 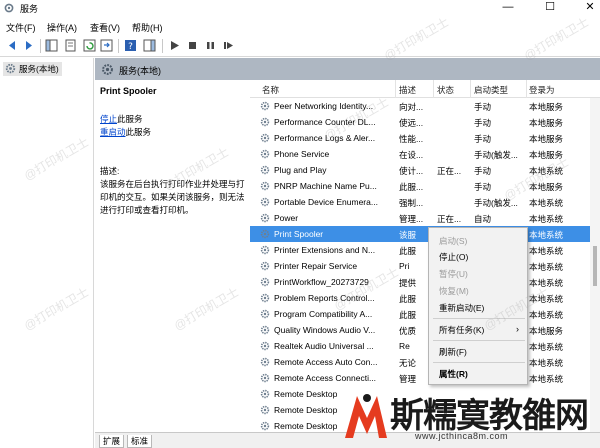 What do you see at coordinates (300, 26) in the screenshot?
I see `menu-bar: 文件(F) 操作(A) 查看(V) 帮助(H)` at bounding box center [300, 26].